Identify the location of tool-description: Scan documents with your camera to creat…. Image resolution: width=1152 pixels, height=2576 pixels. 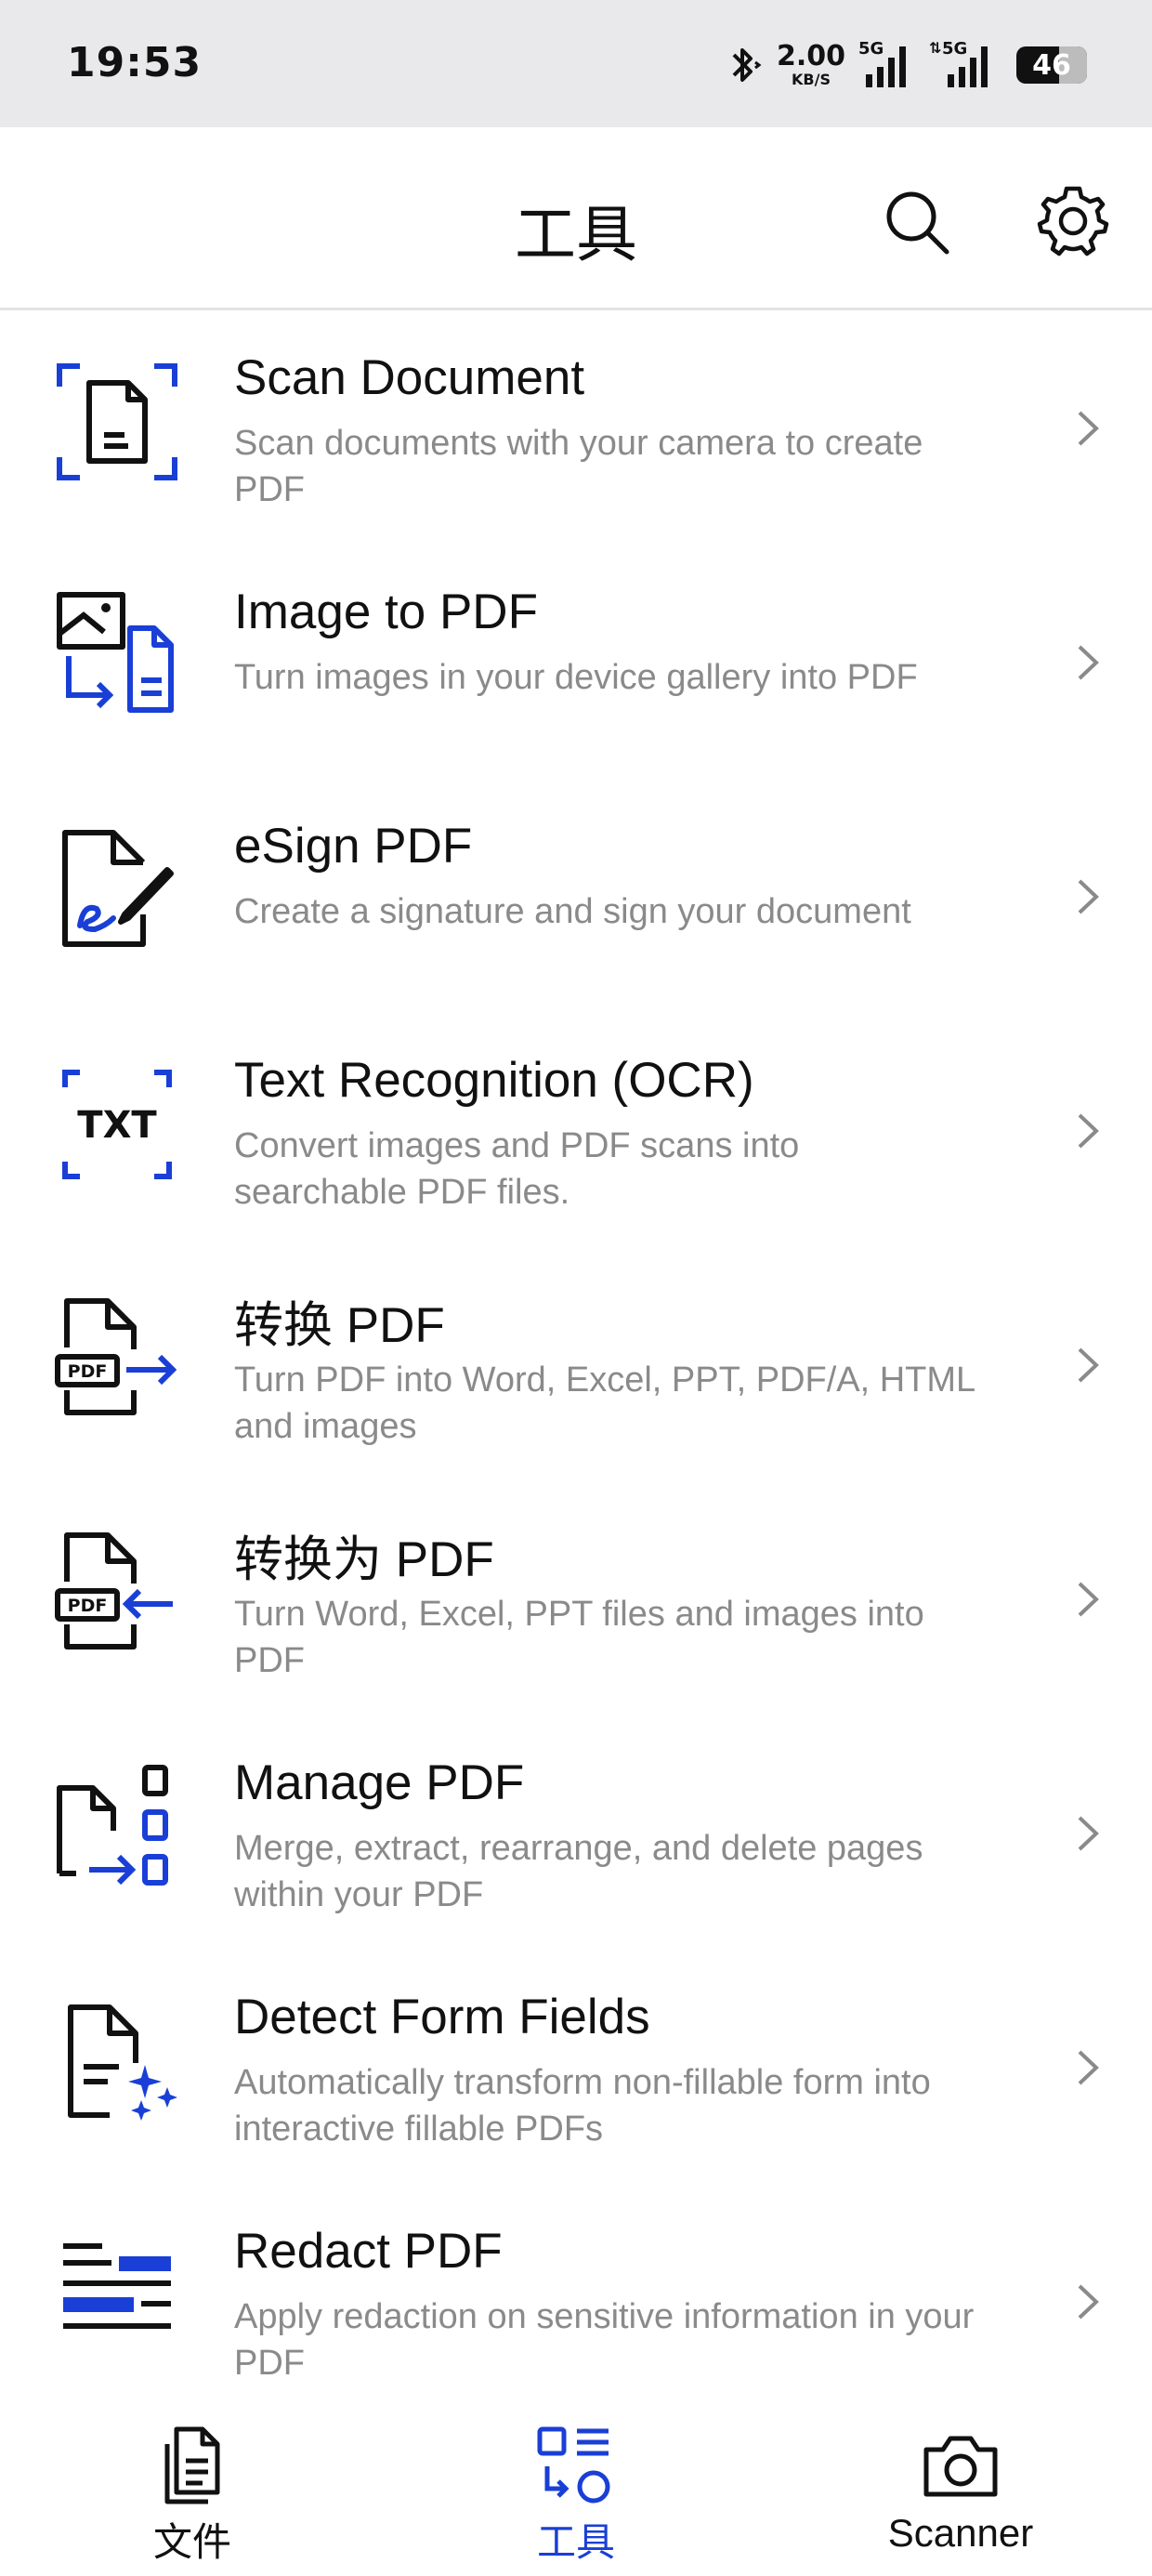
(578, 466).